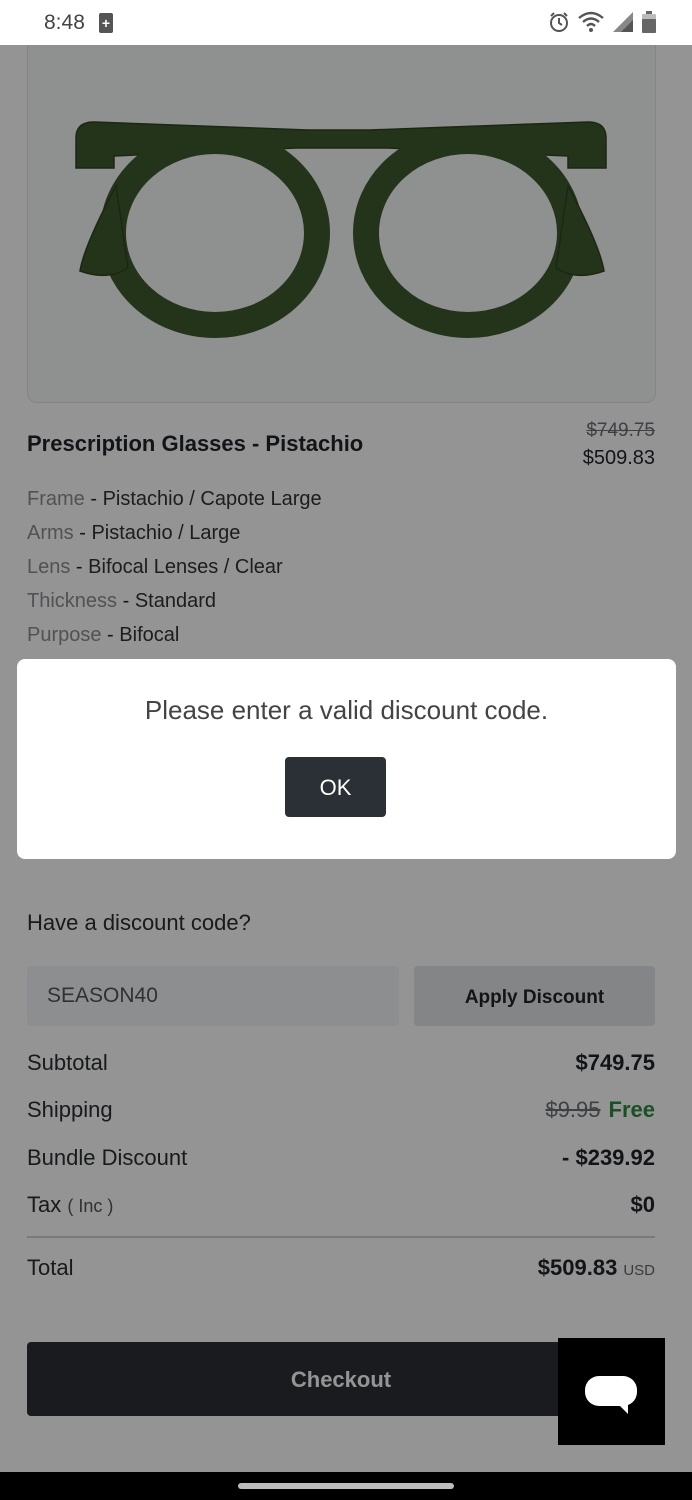 The width and height of the screenshot is (692, 1500). Describe the element at coordinates (649, 22) in the screenshot. I see `battery-icon` at that location.